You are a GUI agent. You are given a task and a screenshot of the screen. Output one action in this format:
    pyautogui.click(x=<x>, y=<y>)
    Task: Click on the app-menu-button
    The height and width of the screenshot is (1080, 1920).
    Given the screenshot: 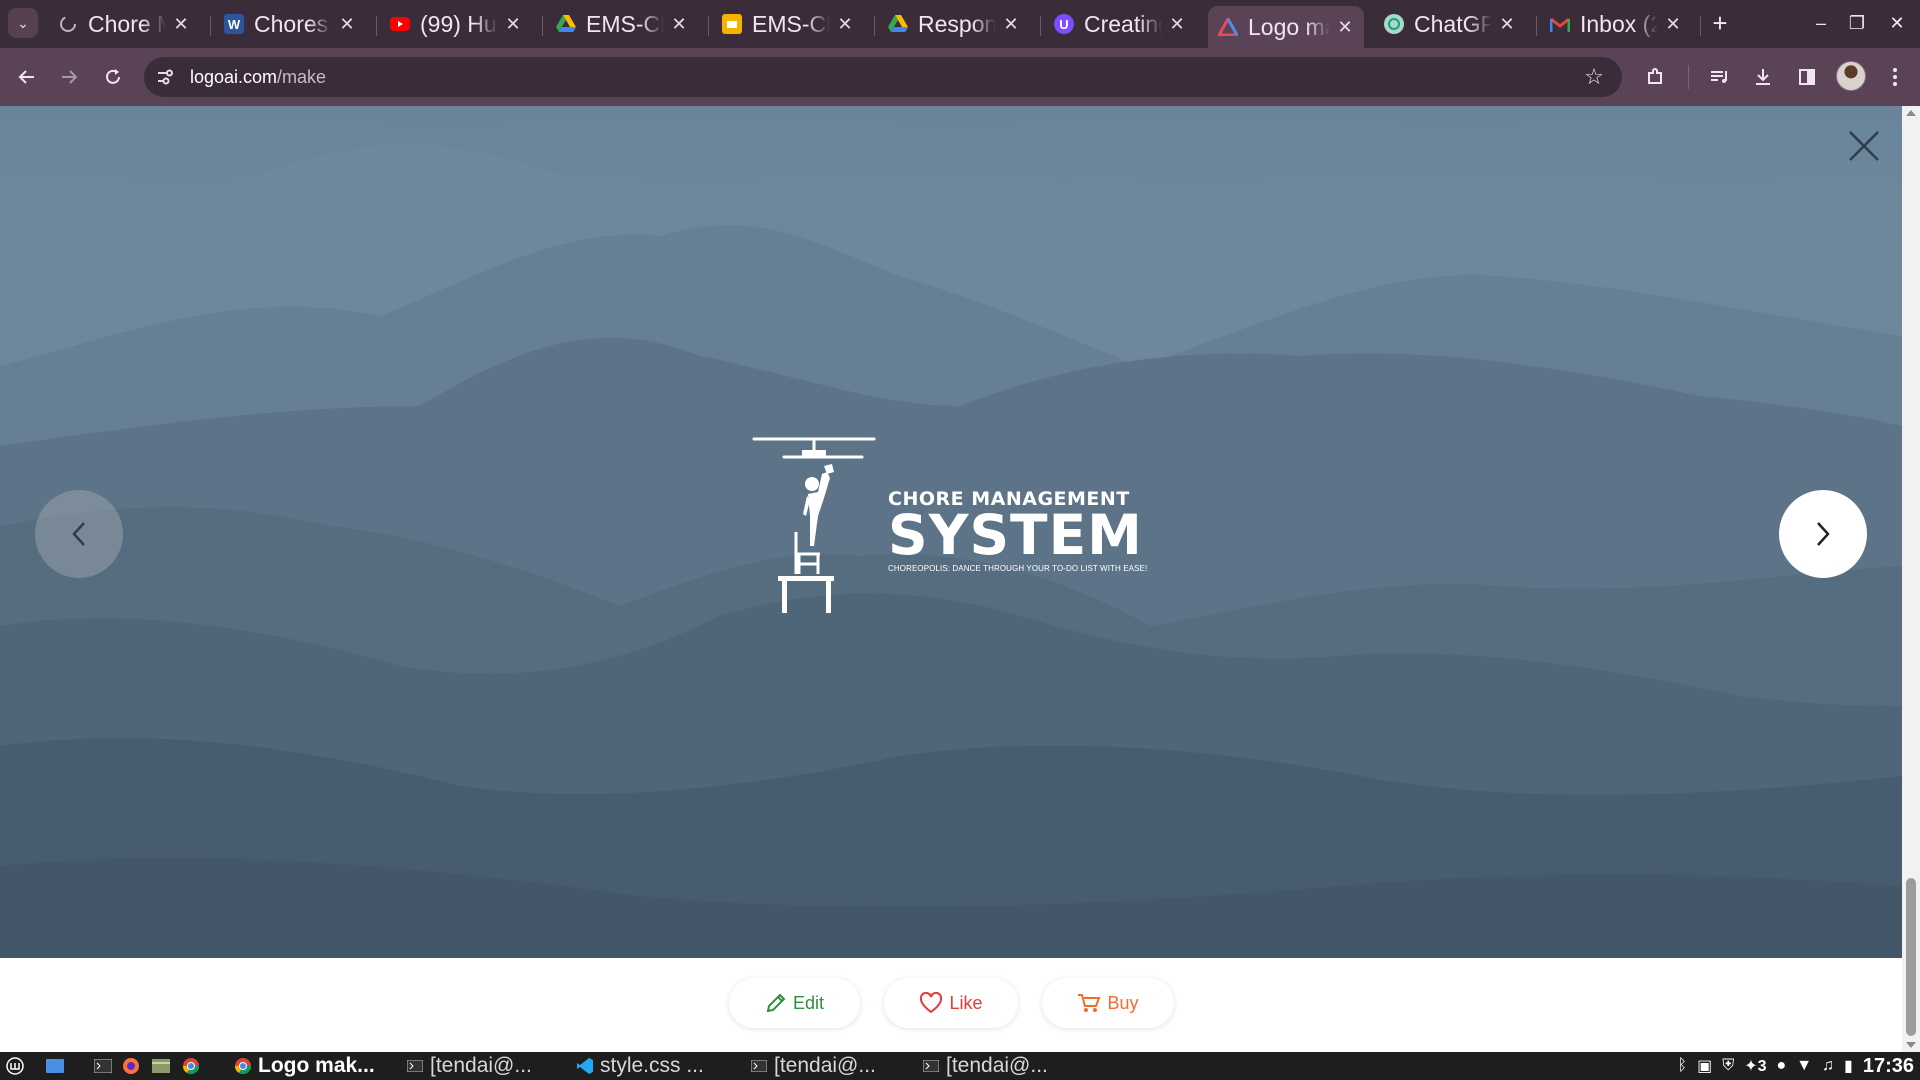 What is the action you would take?
    pyautogui.click(x=18, y=1066)
    